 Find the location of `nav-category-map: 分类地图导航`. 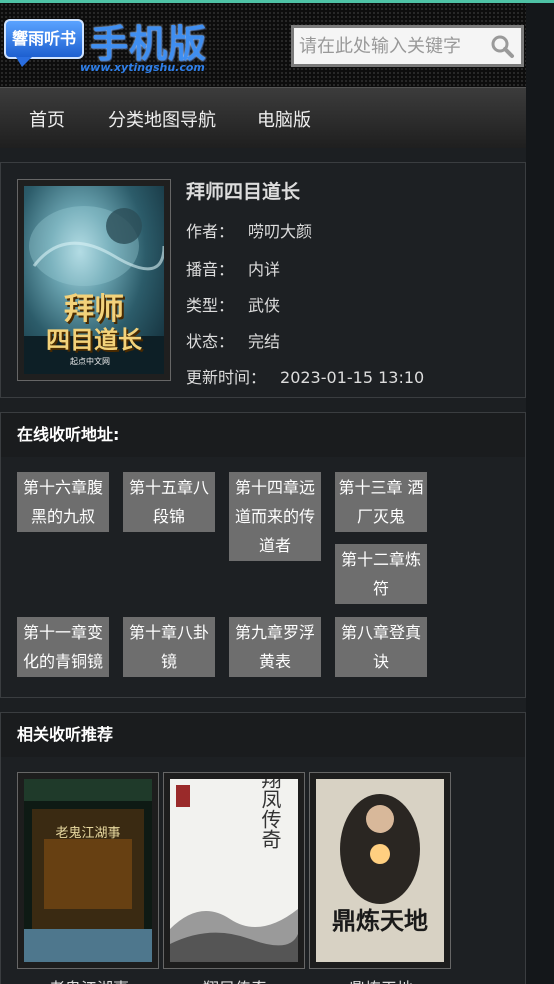

nav-category-map: 分类地图导航 is located at coordinates (162, 119).